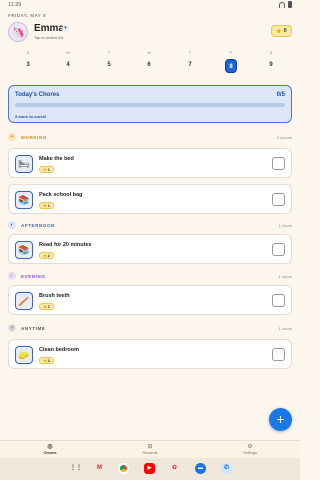 This screenshot has width=320, height=480. I want to click on section-label: EVENING, so click(33, 276).